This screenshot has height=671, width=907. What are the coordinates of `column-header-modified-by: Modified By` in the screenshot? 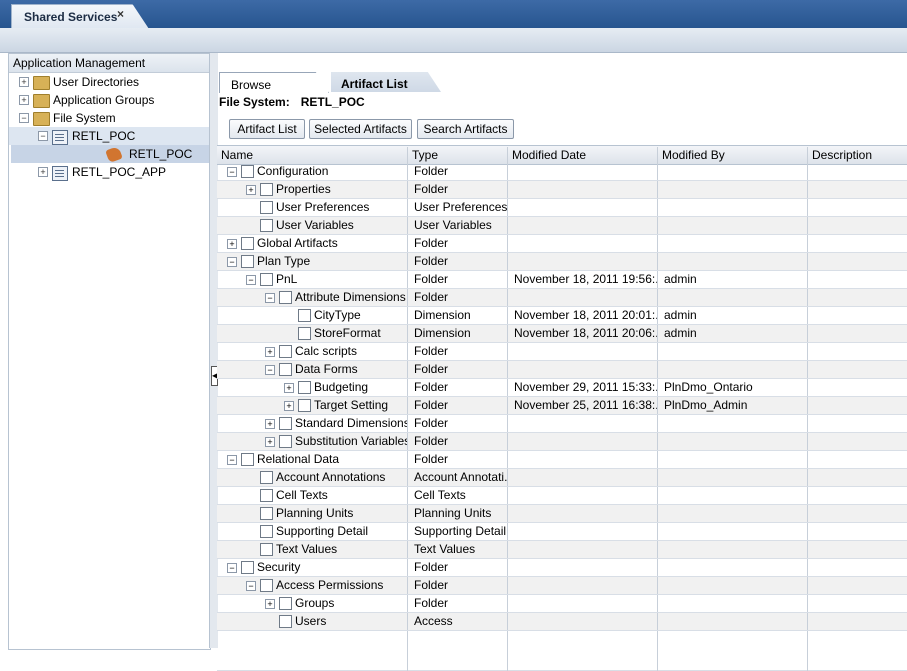 It's located at (733, 155).